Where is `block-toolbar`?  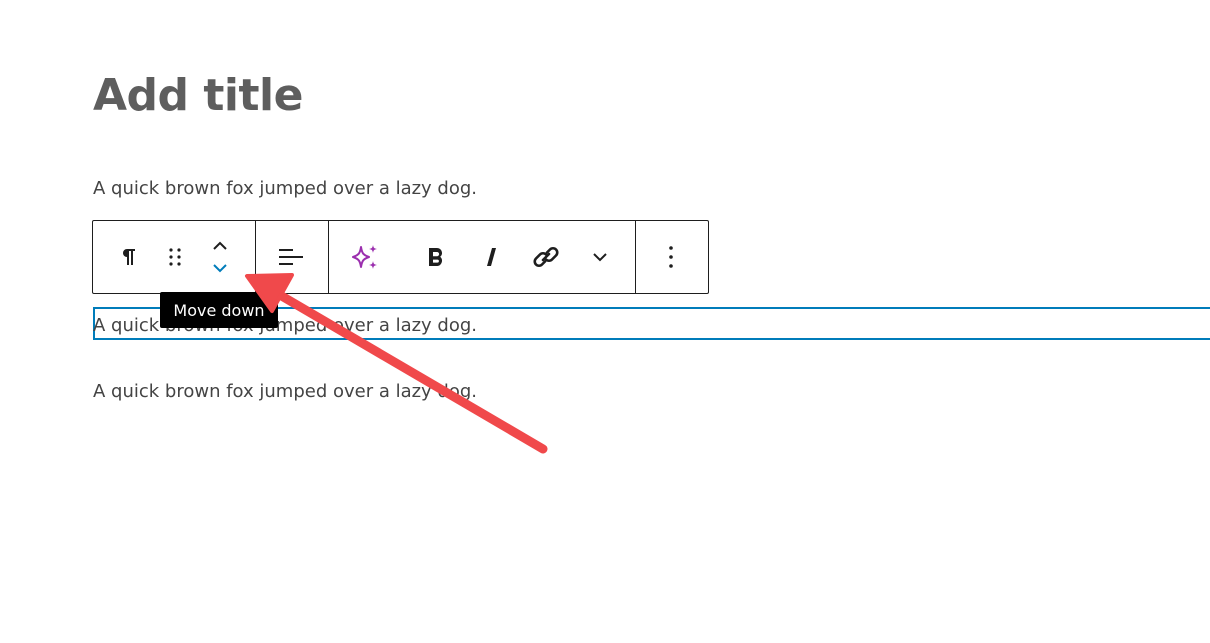 block-toolbar is located at coordinates (400, 257).